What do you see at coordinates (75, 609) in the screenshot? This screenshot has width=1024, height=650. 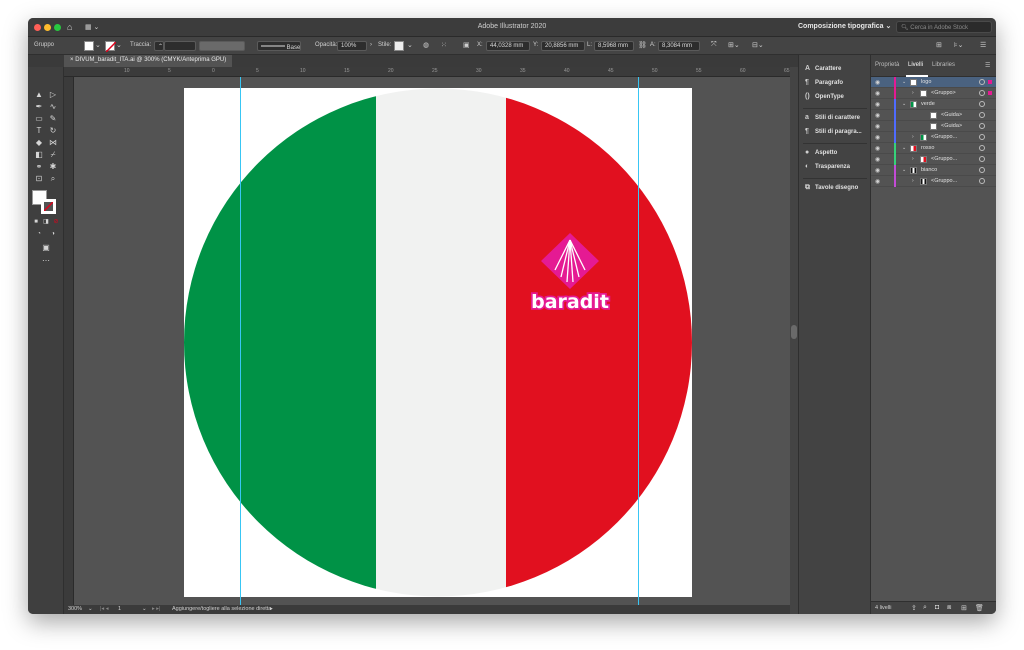 I see `zoom-level: 300%` at bounding box center [75, 609].